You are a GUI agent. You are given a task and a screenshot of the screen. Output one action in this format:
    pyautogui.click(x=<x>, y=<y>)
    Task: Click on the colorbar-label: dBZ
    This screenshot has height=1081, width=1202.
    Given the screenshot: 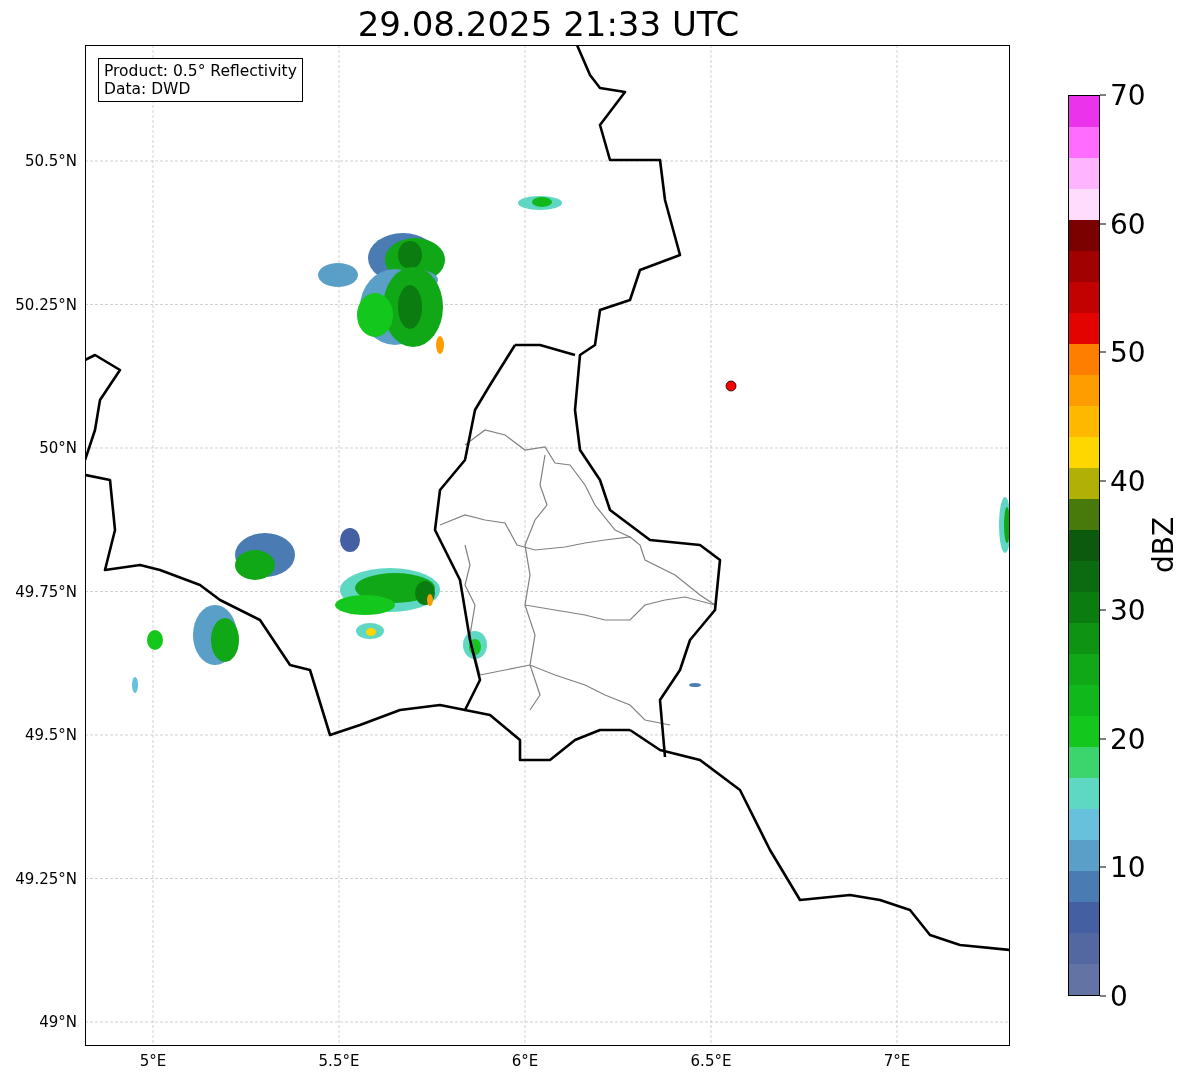 What is the action you would take?
    pyautogui.click(x=1163, y=545)
    